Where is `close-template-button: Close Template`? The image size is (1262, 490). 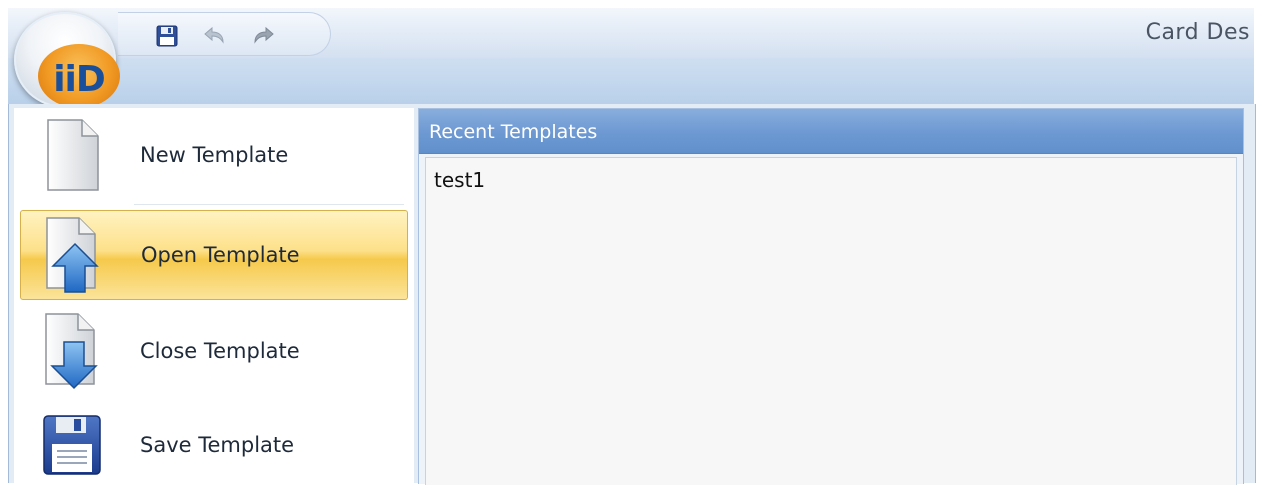 close-template-button: Close Template is located at coordinates (214, 351).